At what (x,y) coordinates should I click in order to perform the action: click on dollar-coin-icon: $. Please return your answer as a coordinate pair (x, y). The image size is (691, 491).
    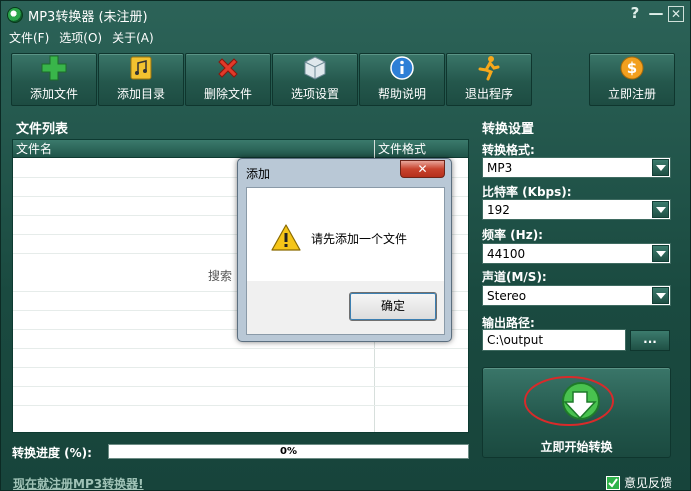
    Looking at the image, I should click on (632, 68).